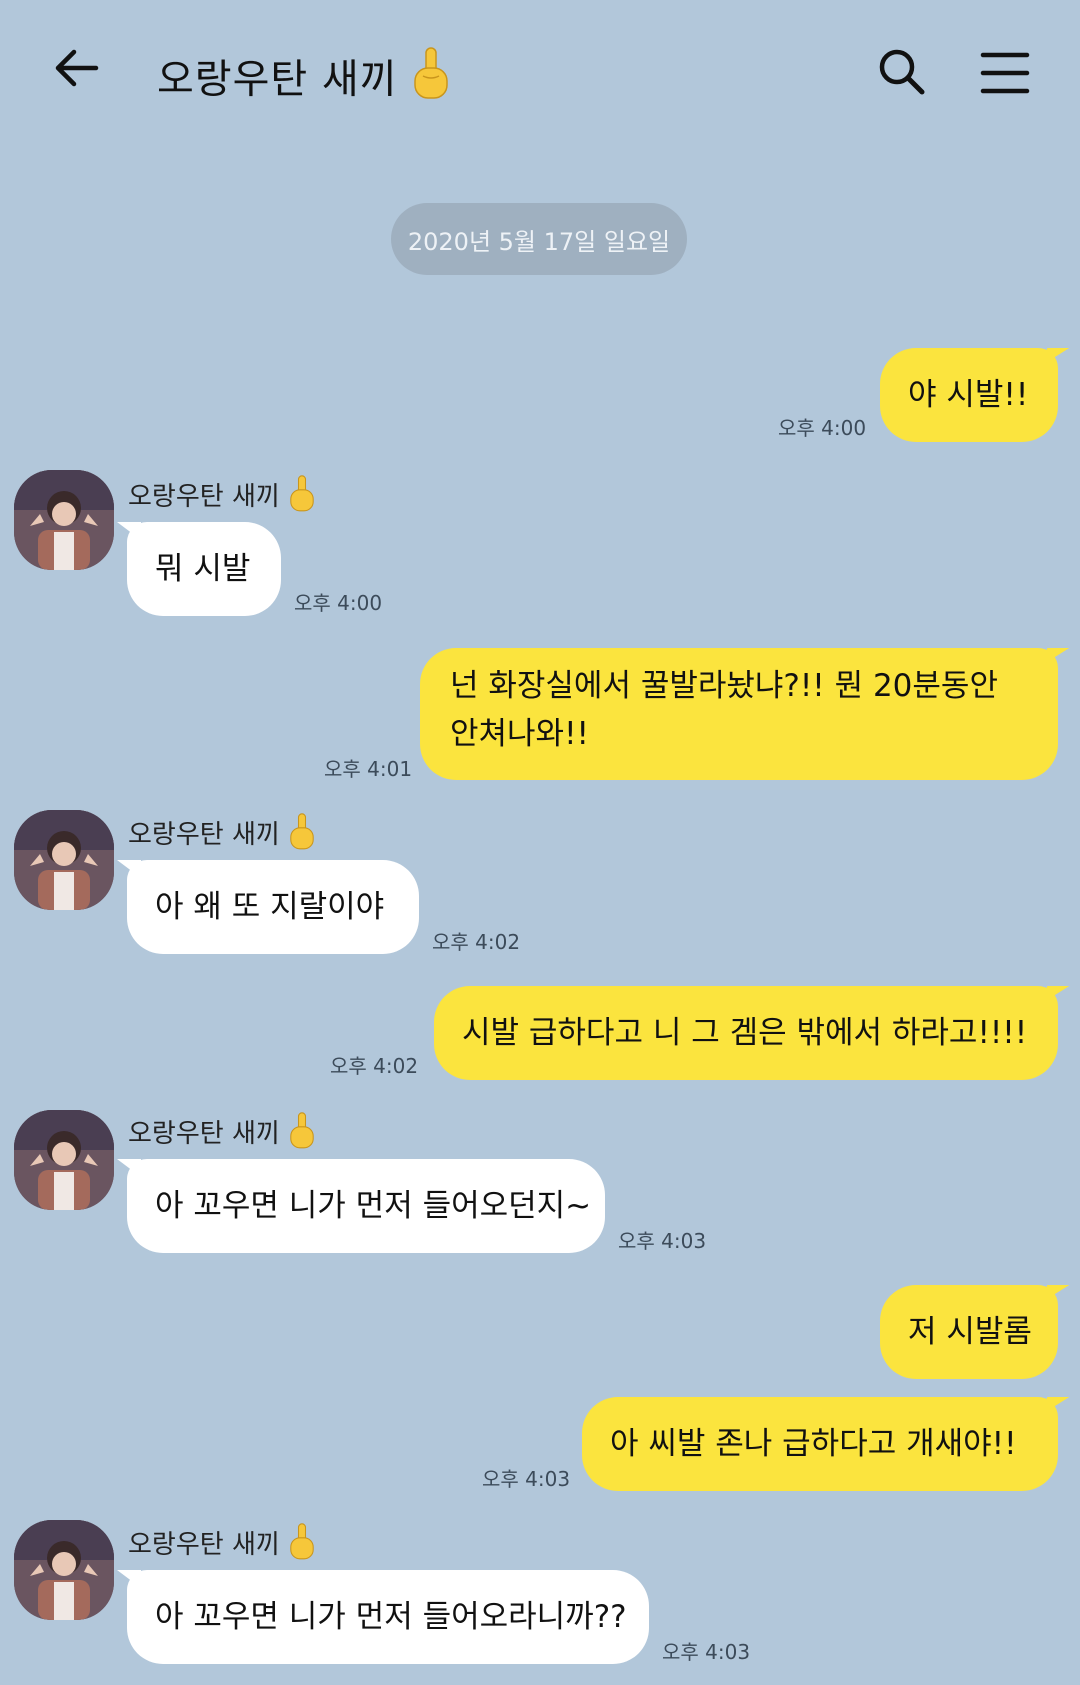  Describe the element at coordinates (383, 1617) in the screenshot. I see `other-message-bubble: 아 꼬우면 니가 먼저 들어오라니까??` at that location.